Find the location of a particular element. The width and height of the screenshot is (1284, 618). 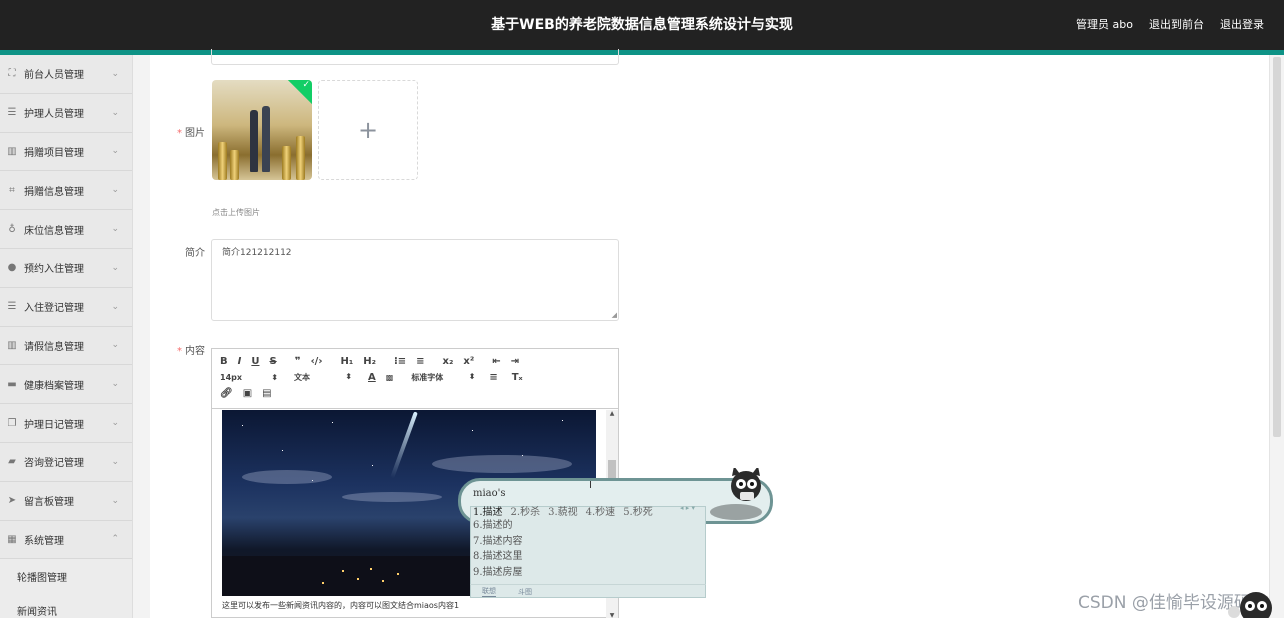

sidebar-item-bed-info: ♁ 床位信息管理 ⌄ is located at coordinates (66, 229).